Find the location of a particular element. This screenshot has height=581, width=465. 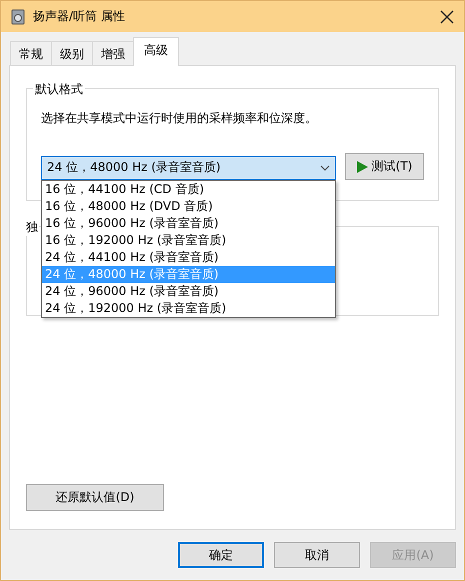

group-label: 独 is located at coordinates (32, 227).